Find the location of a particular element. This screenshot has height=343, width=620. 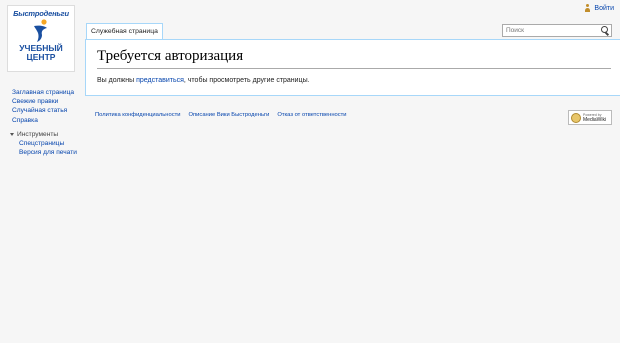

tools-special-pages: Спецстраницы is located at coordinates (43, 143).